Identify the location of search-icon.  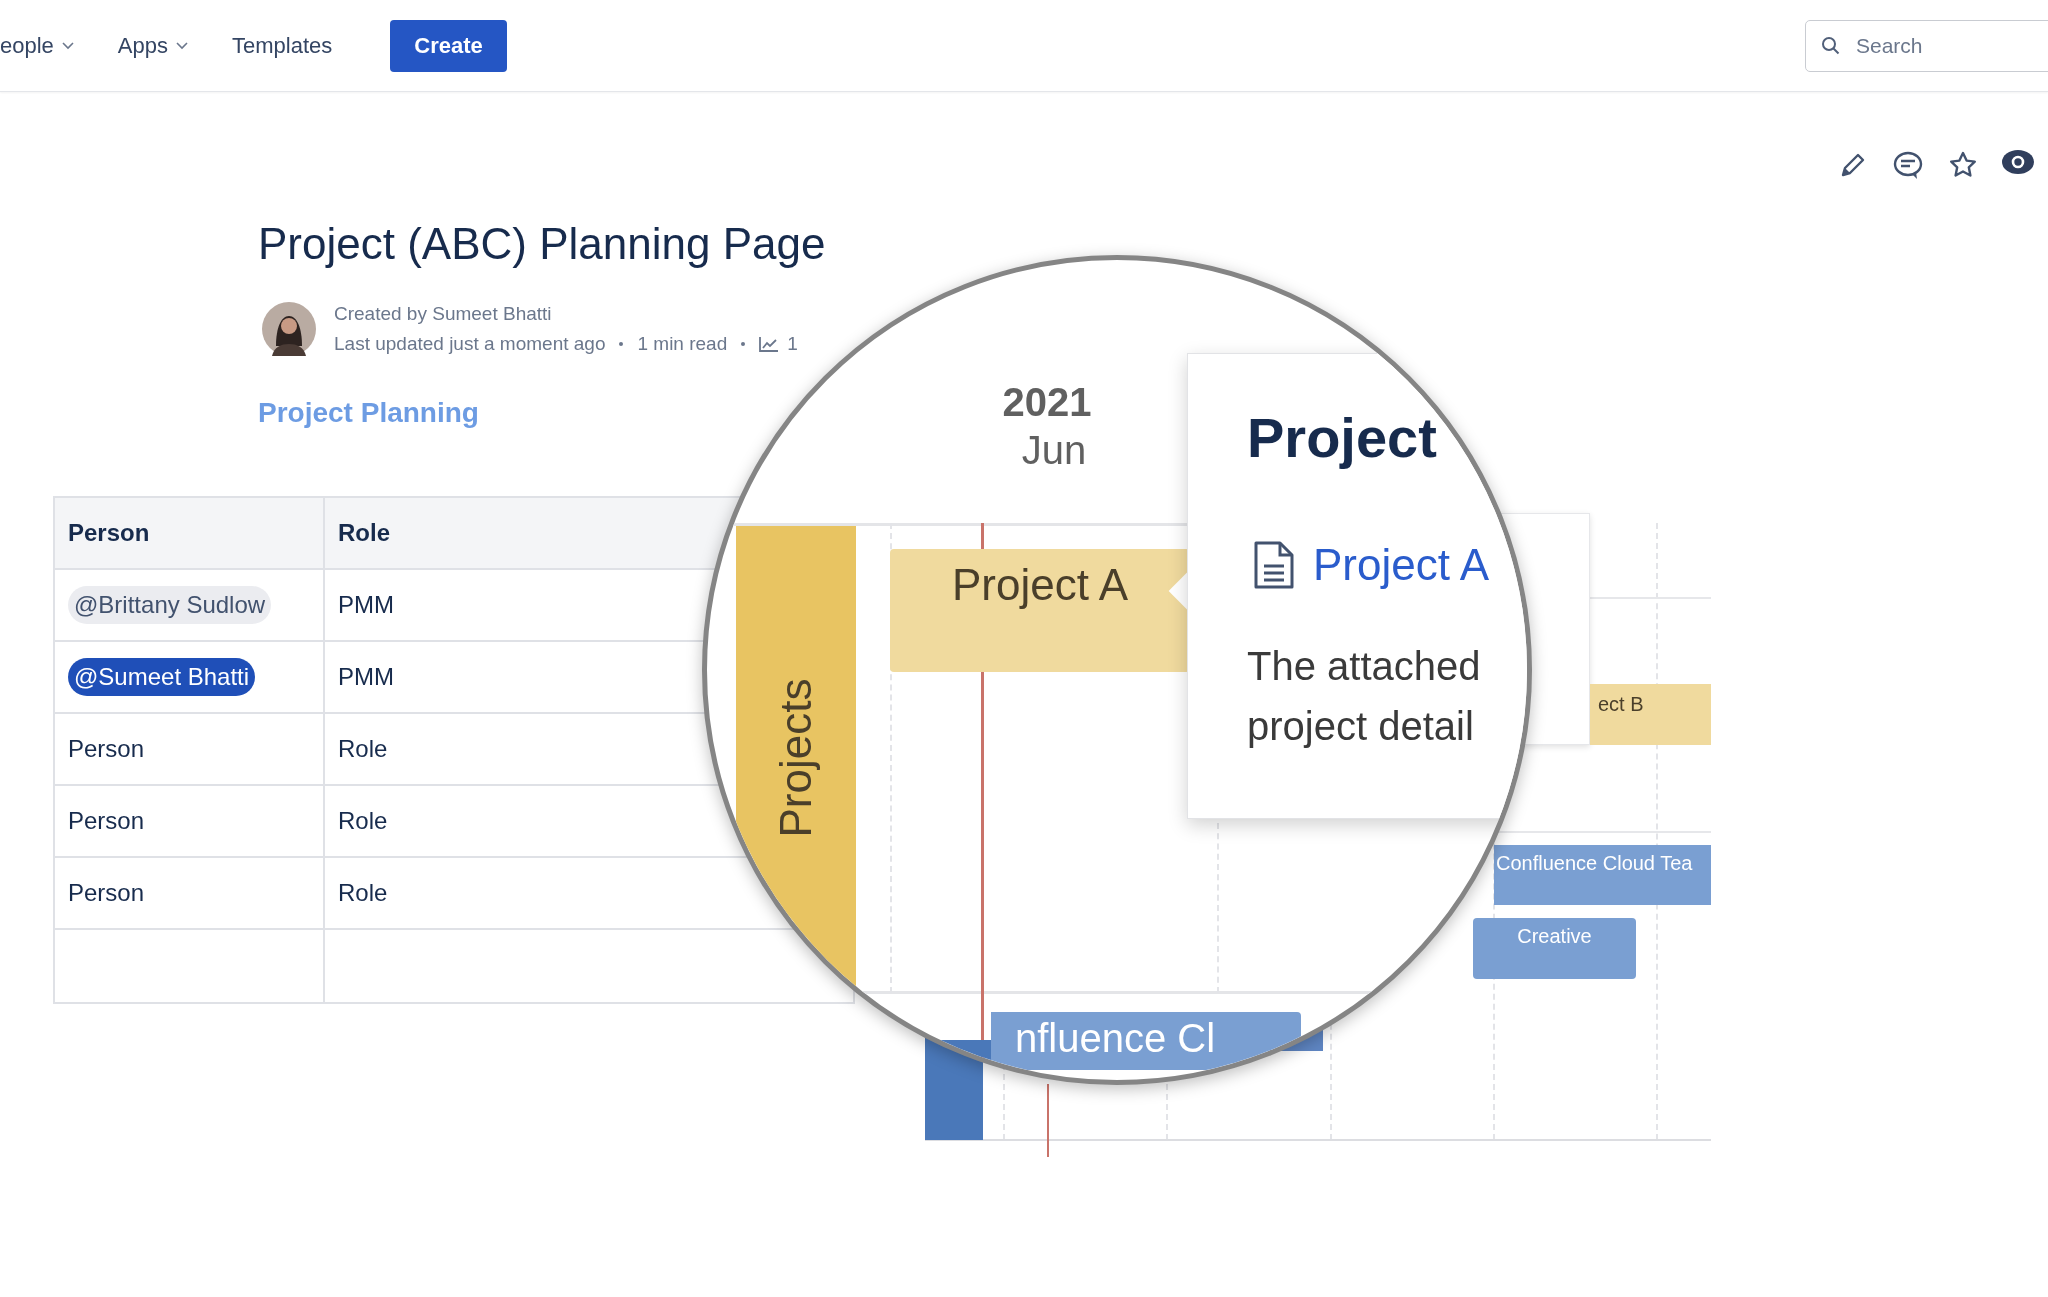
(1831, 45).